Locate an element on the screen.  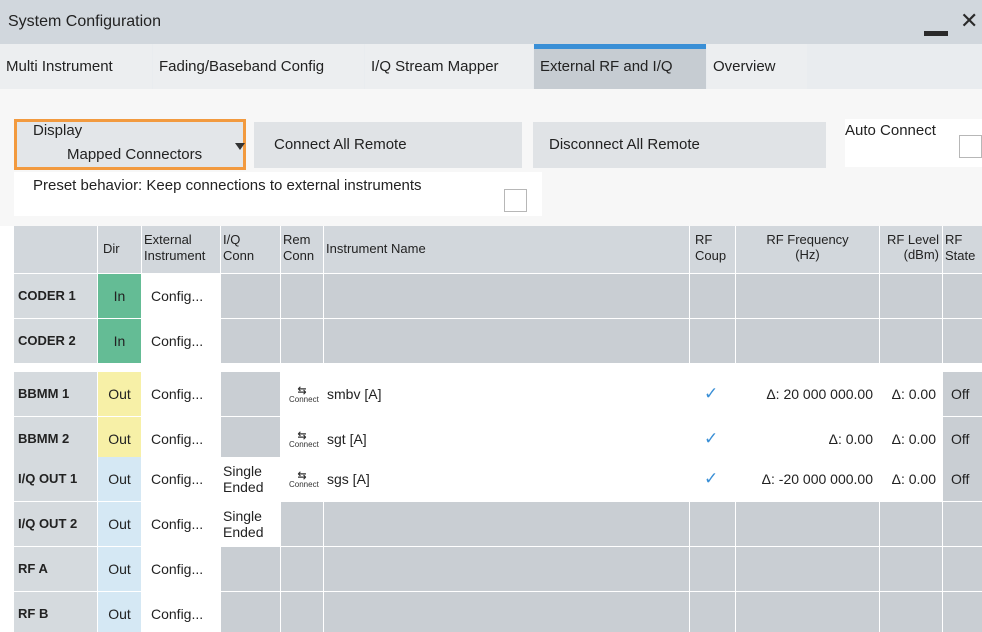
header-rem-line1: Rem is located at coordinates (297, 239).